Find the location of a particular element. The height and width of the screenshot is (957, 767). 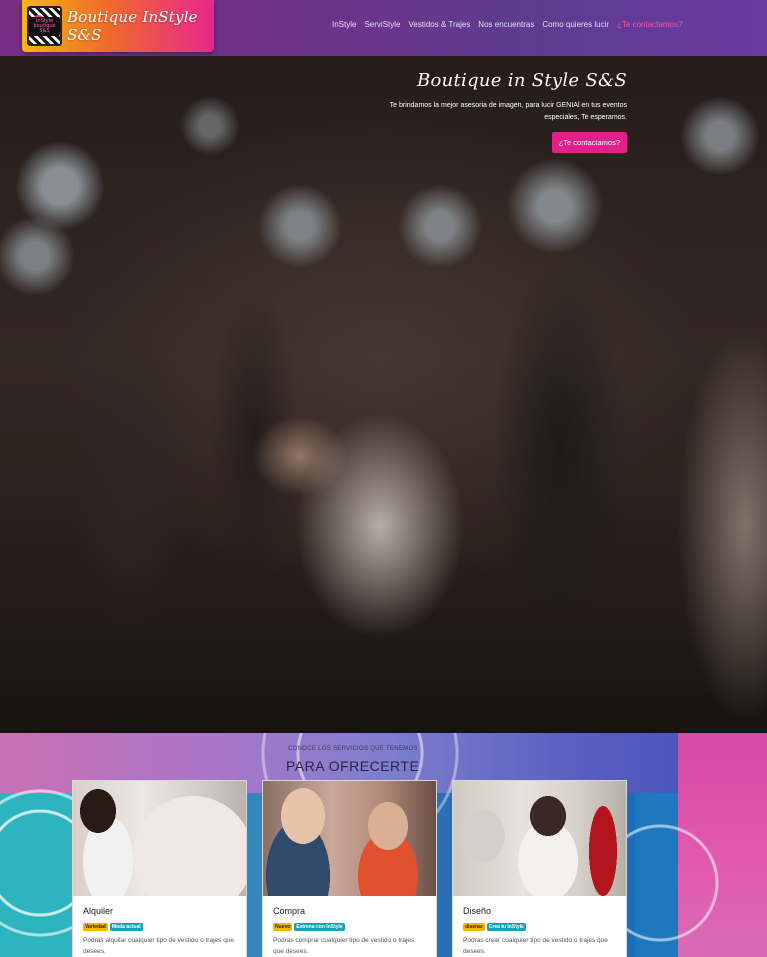

hero-title: Boutique in Style S&S is located at coordinates (521, 80).